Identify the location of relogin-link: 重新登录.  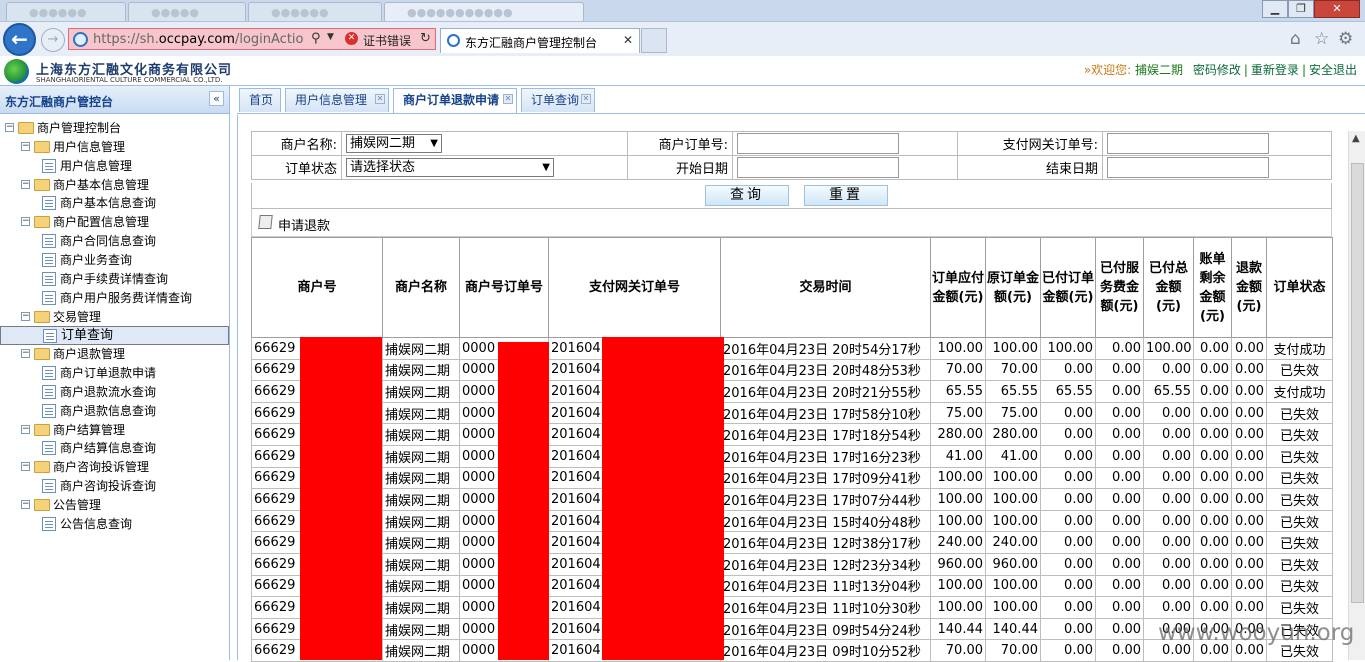
(1275, 70).